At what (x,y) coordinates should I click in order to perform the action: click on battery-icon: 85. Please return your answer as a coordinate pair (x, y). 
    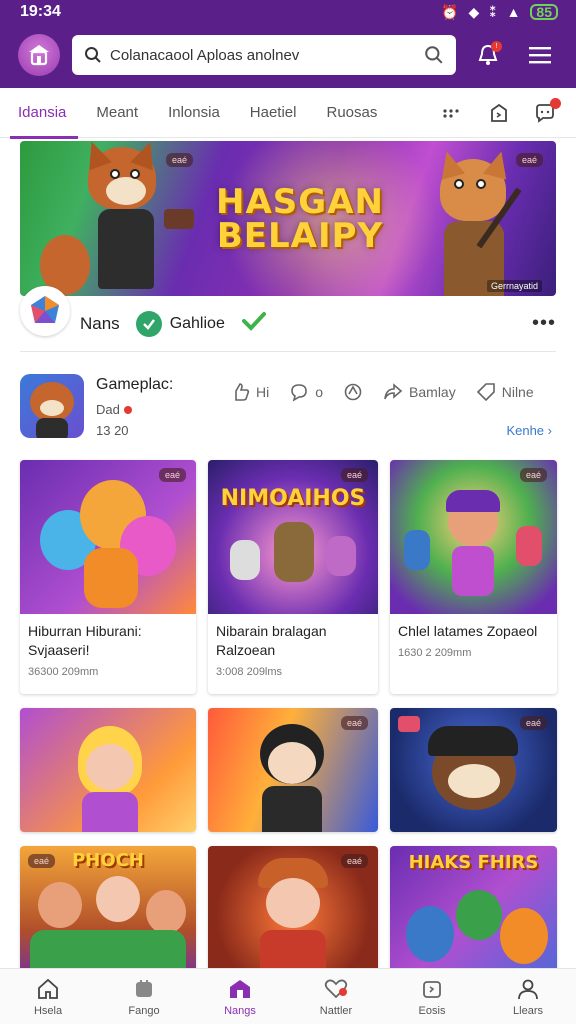
    Looking at the image, I should click on (544, 12).